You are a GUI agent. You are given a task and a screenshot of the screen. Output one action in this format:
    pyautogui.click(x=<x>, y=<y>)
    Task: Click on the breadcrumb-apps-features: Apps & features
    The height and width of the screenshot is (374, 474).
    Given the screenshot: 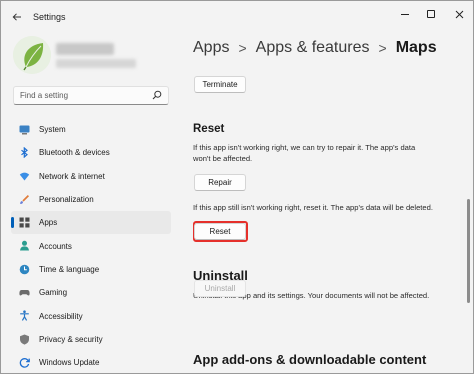 What is the action you would take?
    pyautogui.click(x=313, y=48)
    